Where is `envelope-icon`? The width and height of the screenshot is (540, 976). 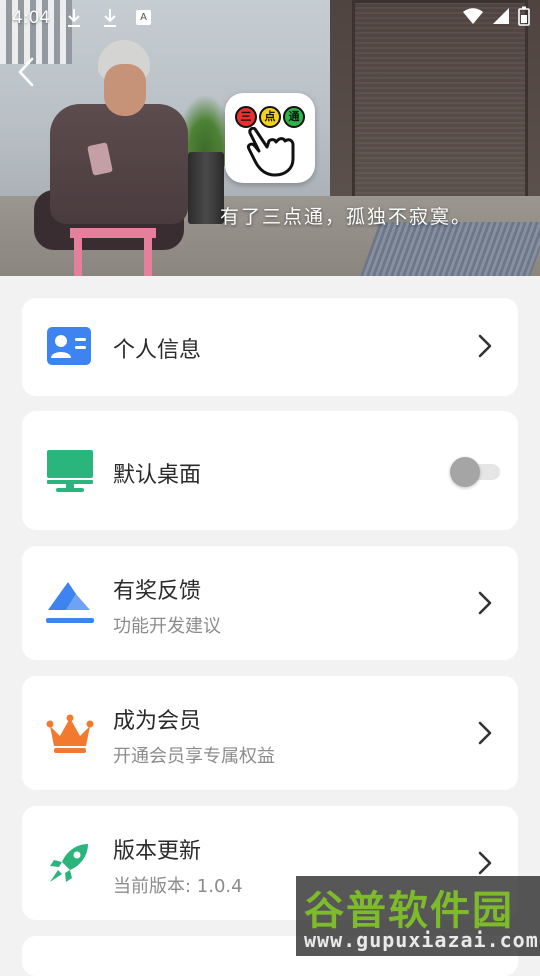
envelope-icon is located at coordinates (70, 605).